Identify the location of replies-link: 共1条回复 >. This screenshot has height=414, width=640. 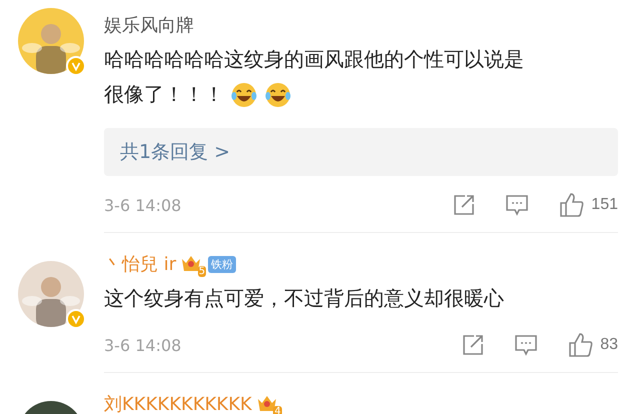
(361, 152).